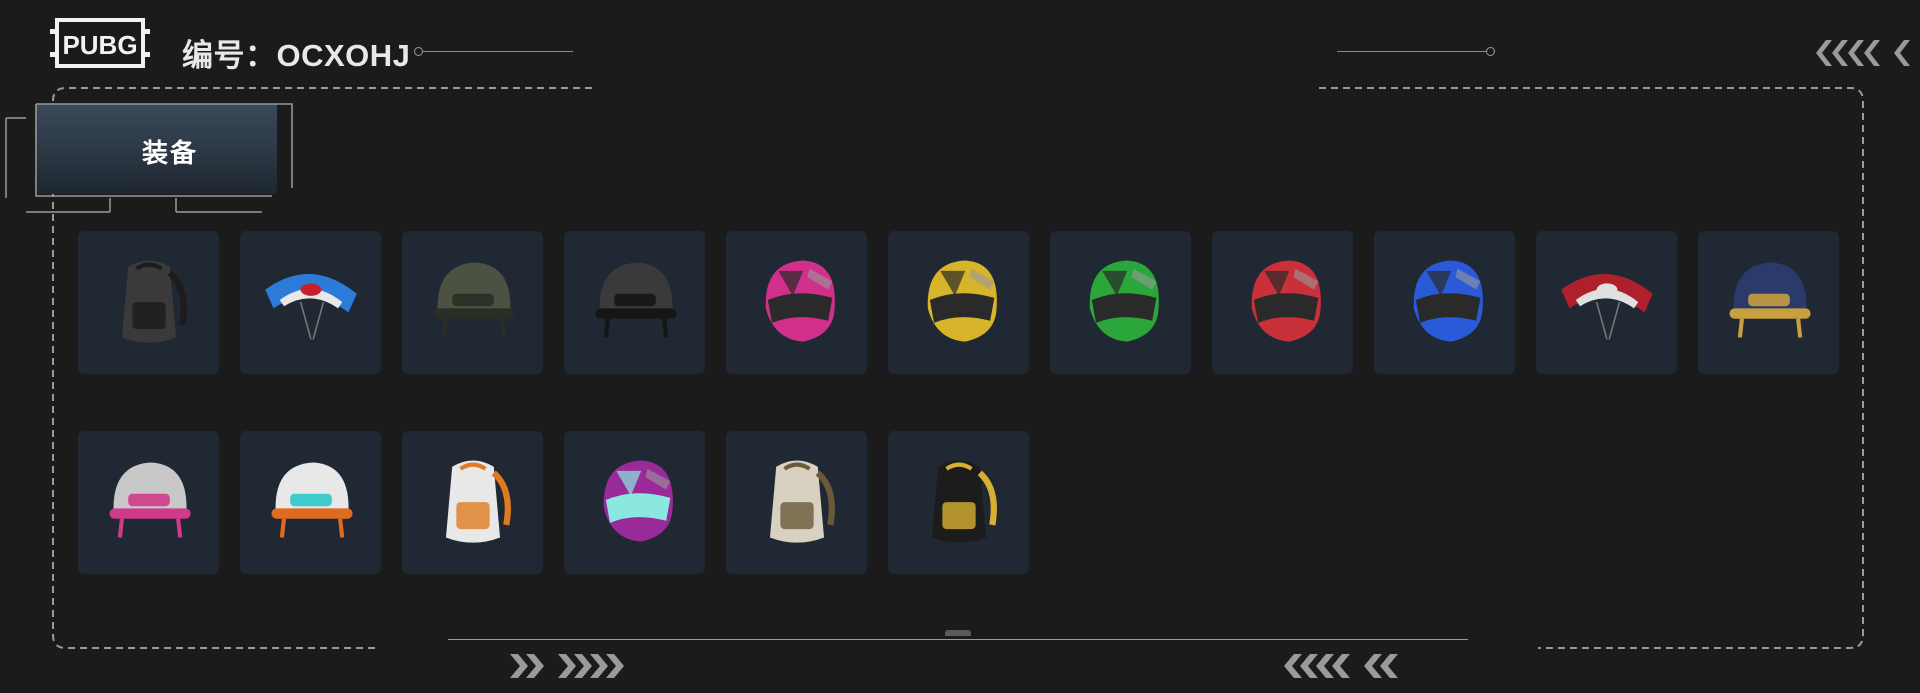 The width and height of the screenshot is (1920, 693). I want to click on line-dot-right, so click(1490, 51).